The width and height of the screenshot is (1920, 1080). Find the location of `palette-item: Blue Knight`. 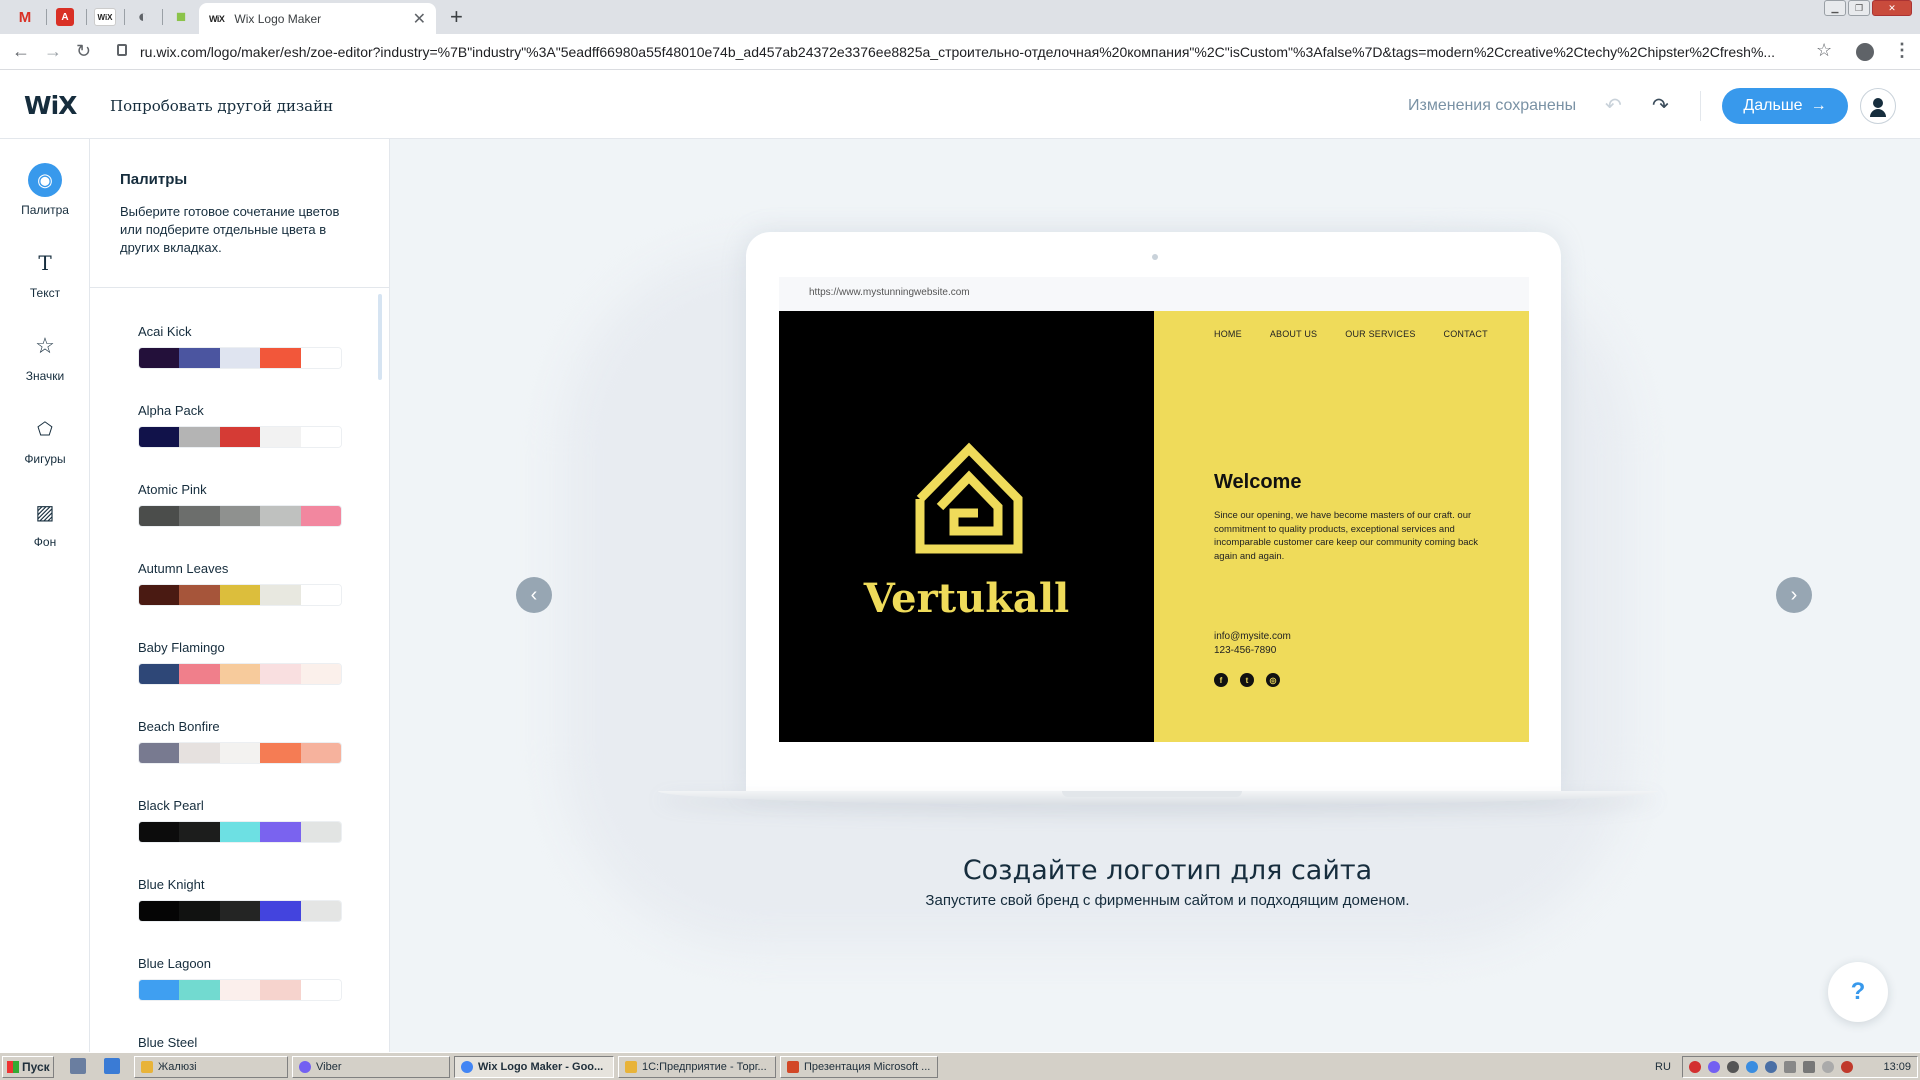

palette-item: Blue Knight is located at coordinates (241, 916).